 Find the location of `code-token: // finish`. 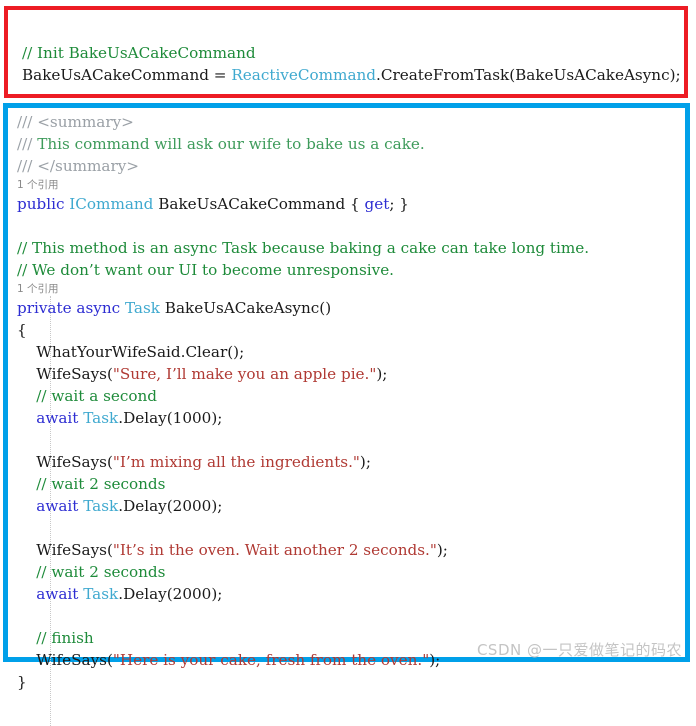

code-token: // finish is located at coordinates (55, 638).